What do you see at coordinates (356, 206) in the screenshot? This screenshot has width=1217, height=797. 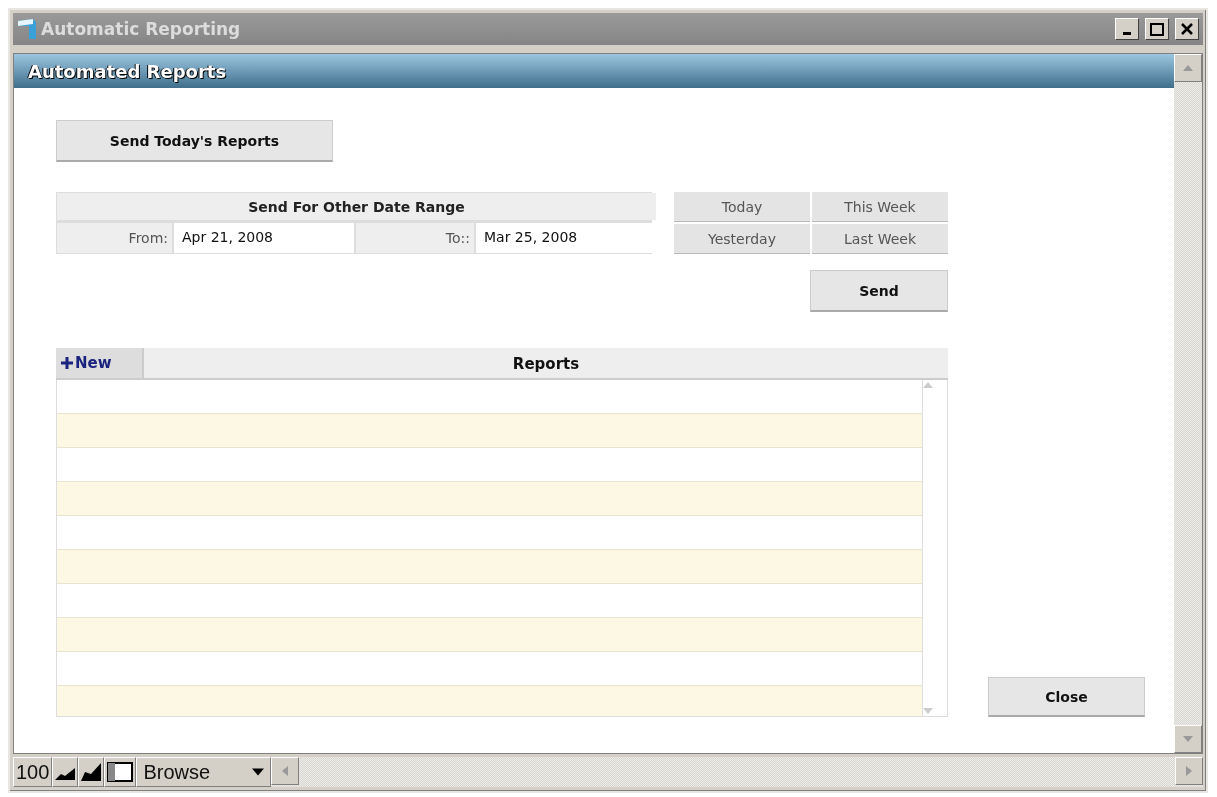 I see `table-title: Send For Other Date Range` at bounding box center [356, 206].